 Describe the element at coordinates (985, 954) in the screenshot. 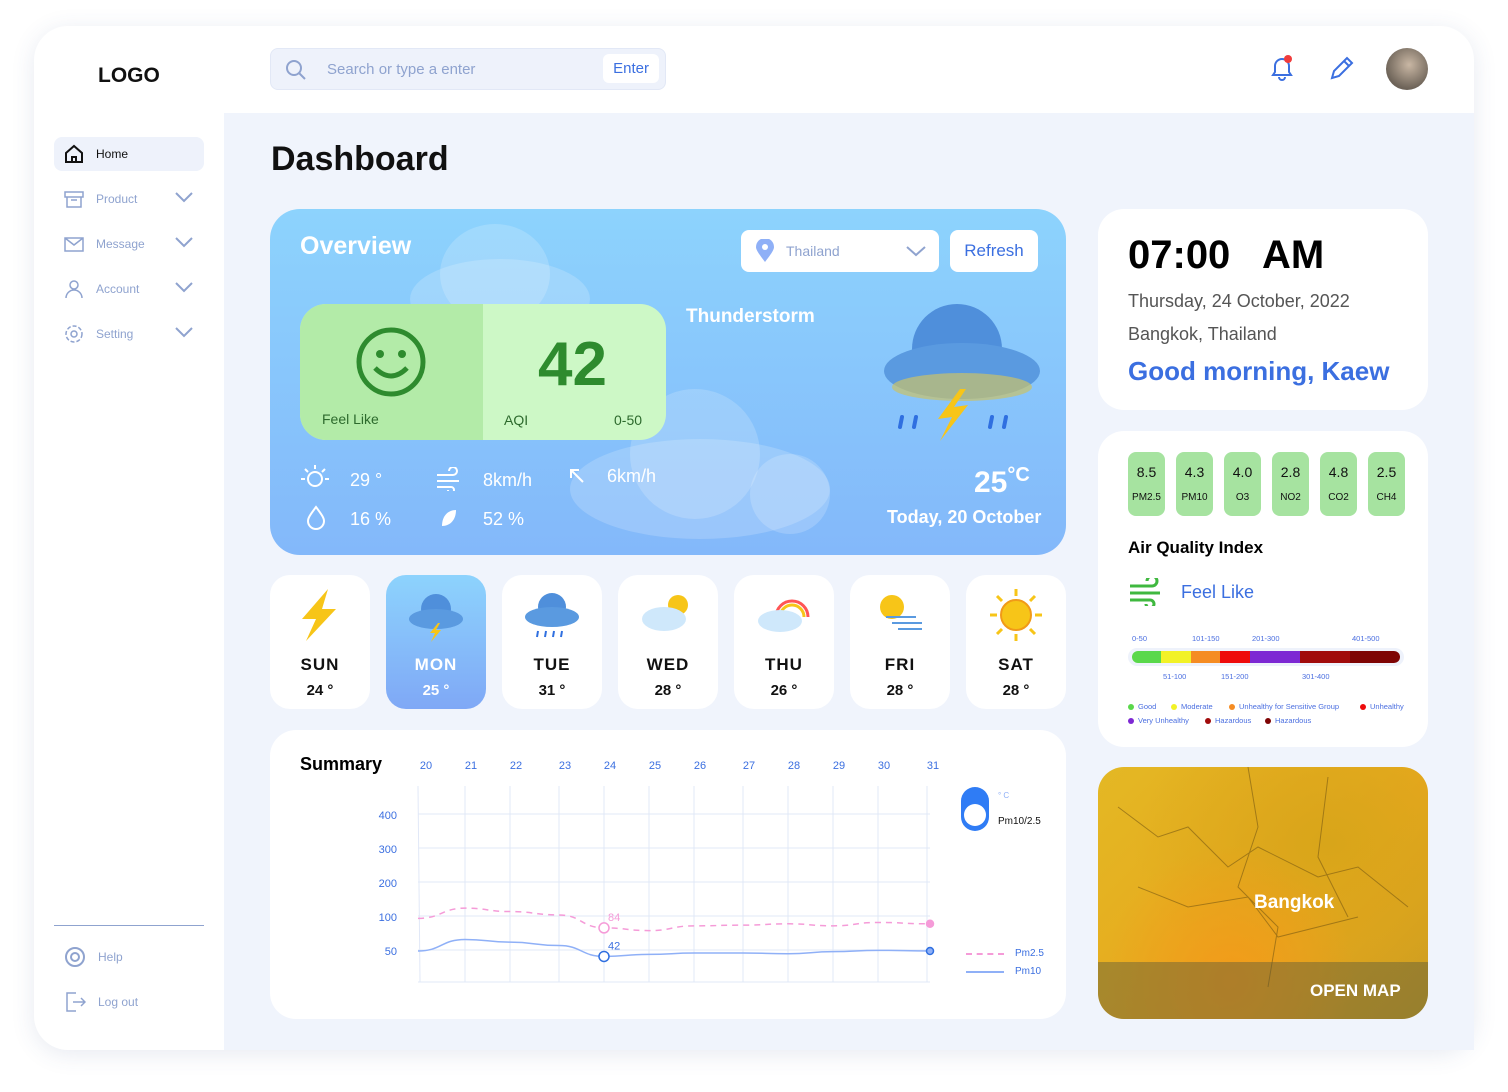

I see `legend-pm25-swatch` at that location.